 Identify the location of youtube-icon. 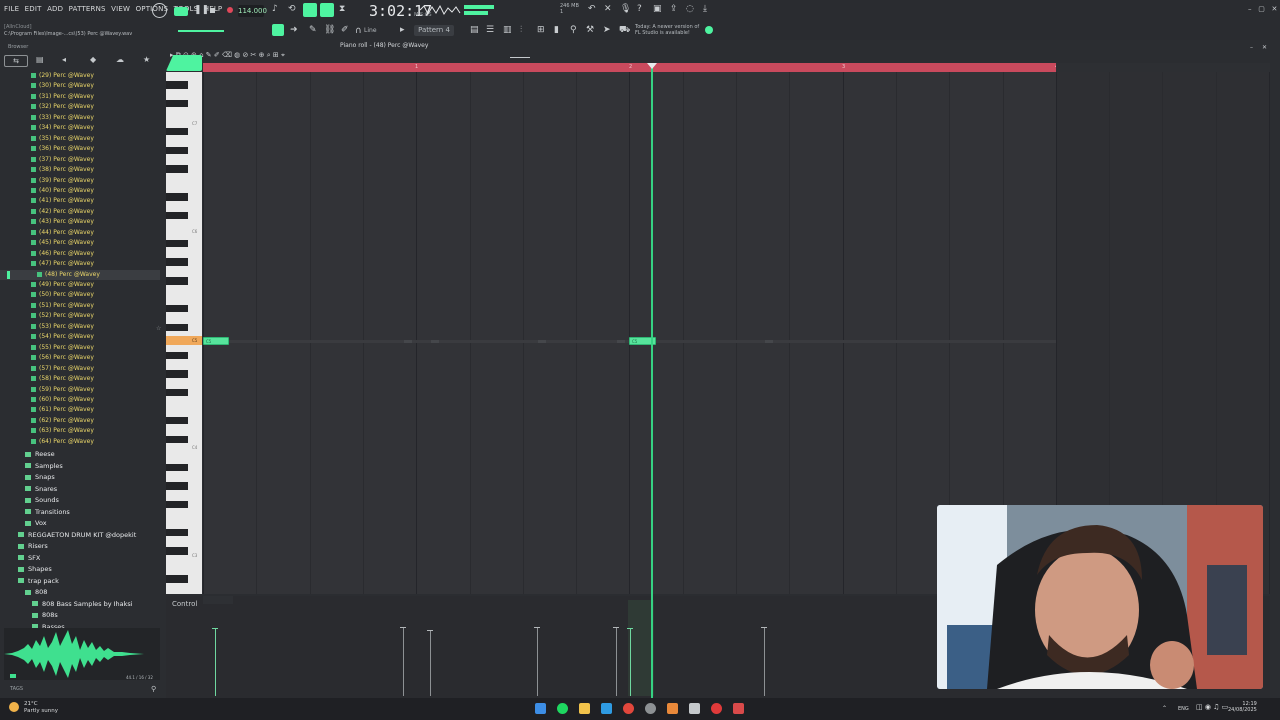
(716, 708).